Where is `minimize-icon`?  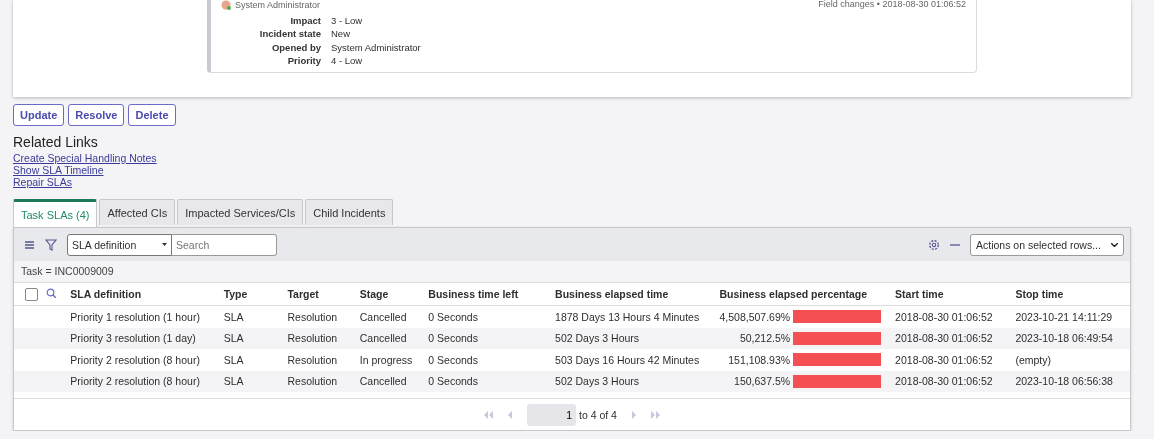
minimize-icon is located at coordinates (955, 244).